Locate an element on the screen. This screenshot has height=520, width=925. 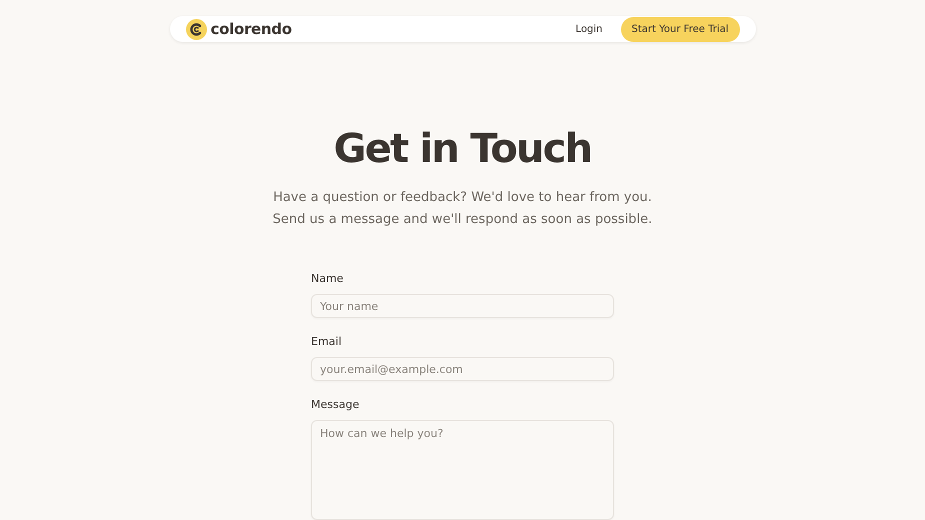
free-trial-button: Start Your Free Trial is located at coordinates (680, 29).